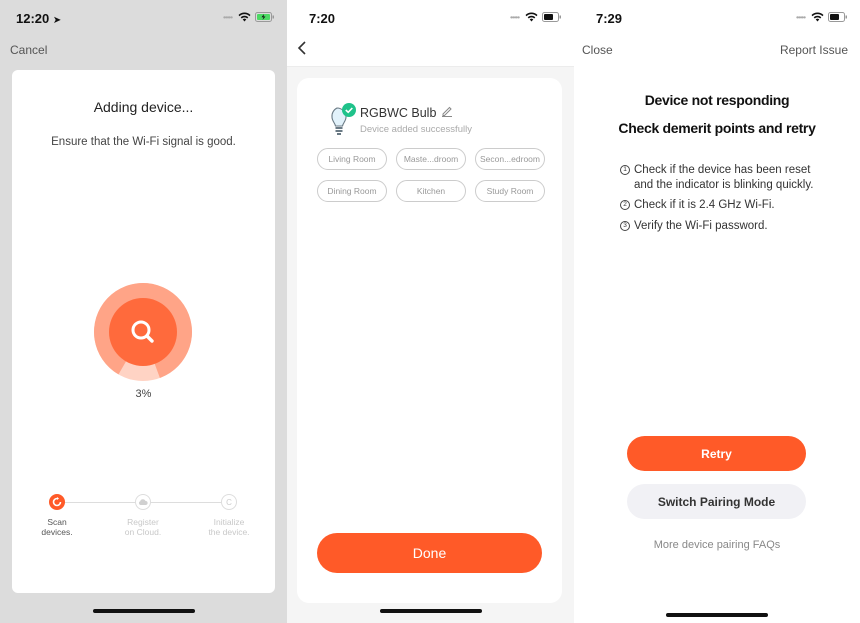 The image size is (860, 623). What do you see at coordinates (229, 502) in the screenshot?
I see `c-circle-icon: C` at bounding box center [229, 502].